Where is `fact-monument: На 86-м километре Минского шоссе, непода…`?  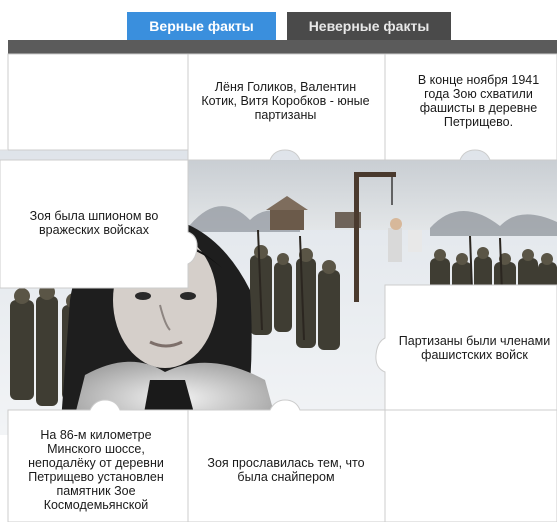 fact-monument: На 86-м километре Минского шоссе, непода… is located at coordinates (96, 470).